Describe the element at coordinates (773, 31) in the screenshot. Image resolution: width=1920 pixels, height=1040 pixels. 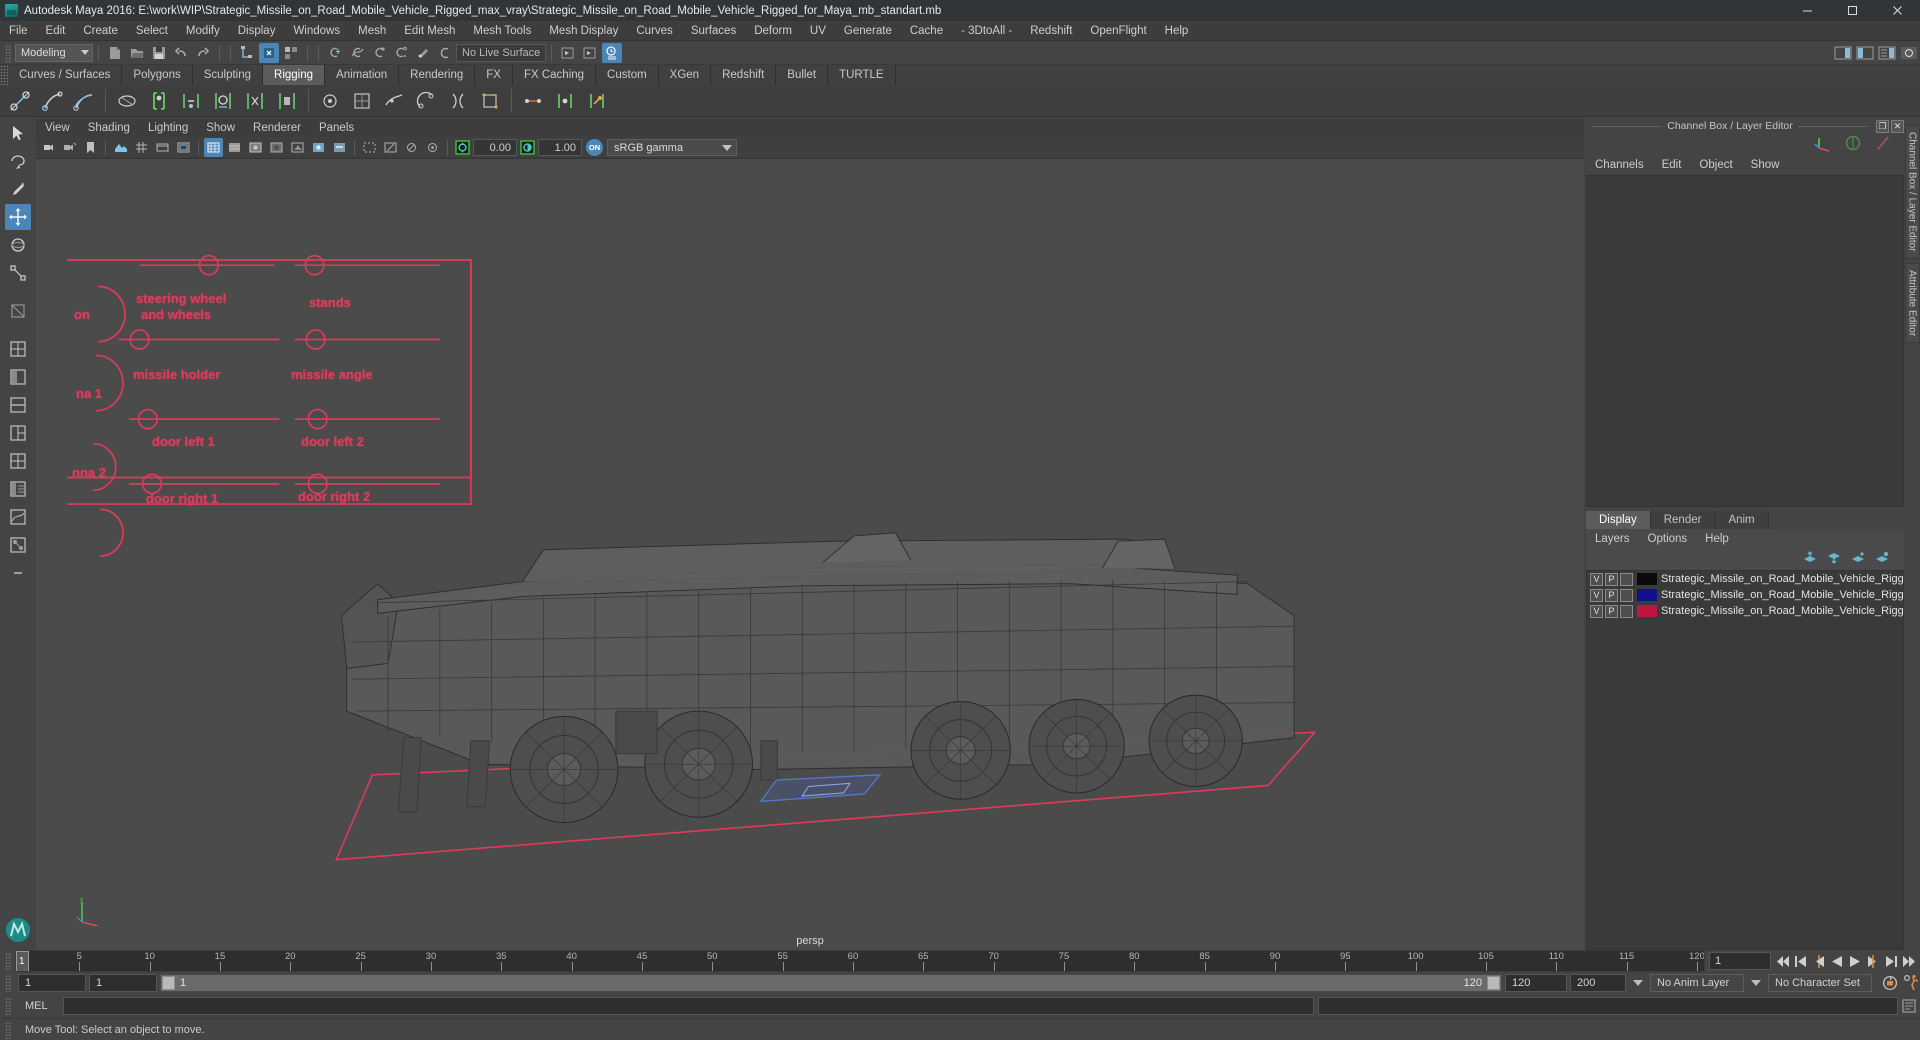
I see `menu-item-deform: Deform` at that location.